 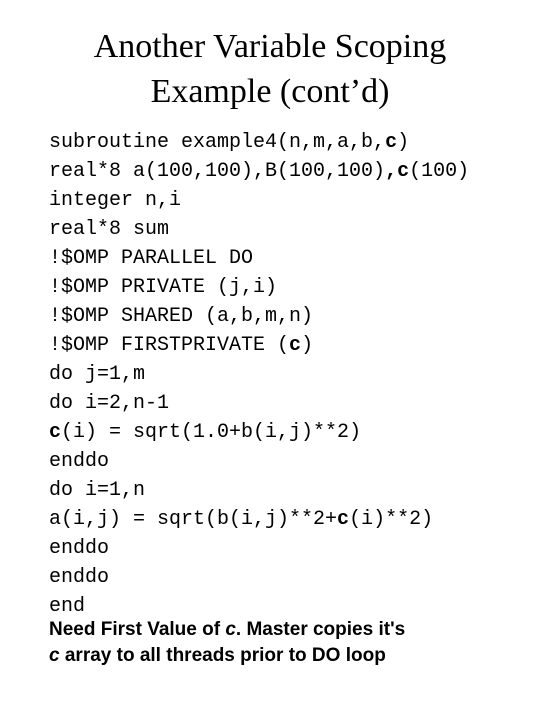 I want to click on code-line: do i=1,n, so click(x=284, y=490).